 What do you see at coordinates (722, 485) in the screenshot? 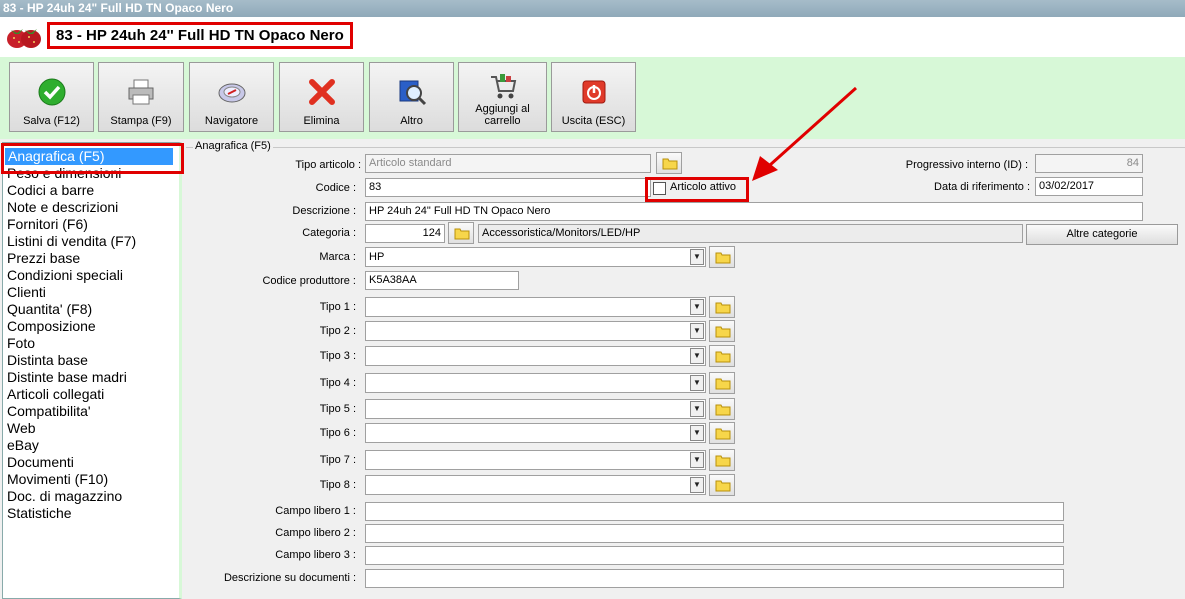
I see `tipo-8-browse-button` at bounding box center [722, 485].